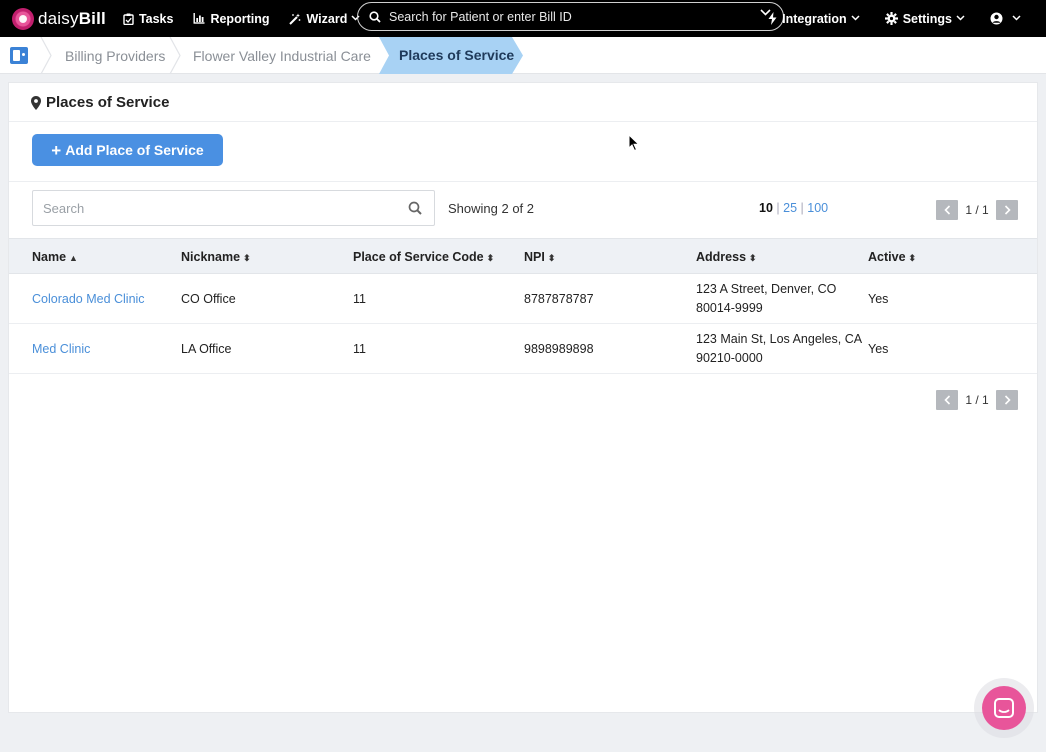 This screenshot has width=1046, height=752. Describe the element at coordinates (208, 299) in the screenshot. I see `nickname-cell: CO Office` at that location.